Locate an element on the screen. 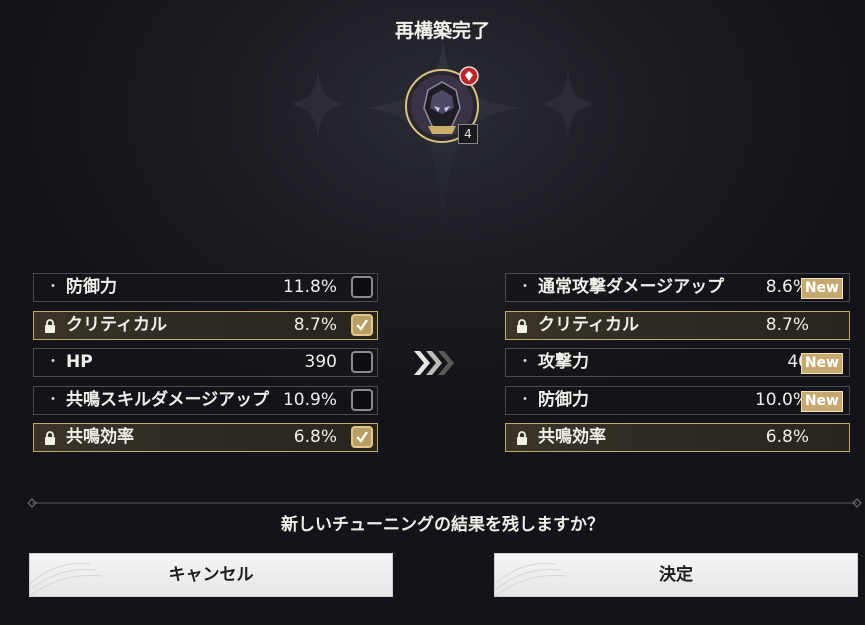  cancel-button: キャンセル is located at coordinates (211, 575).